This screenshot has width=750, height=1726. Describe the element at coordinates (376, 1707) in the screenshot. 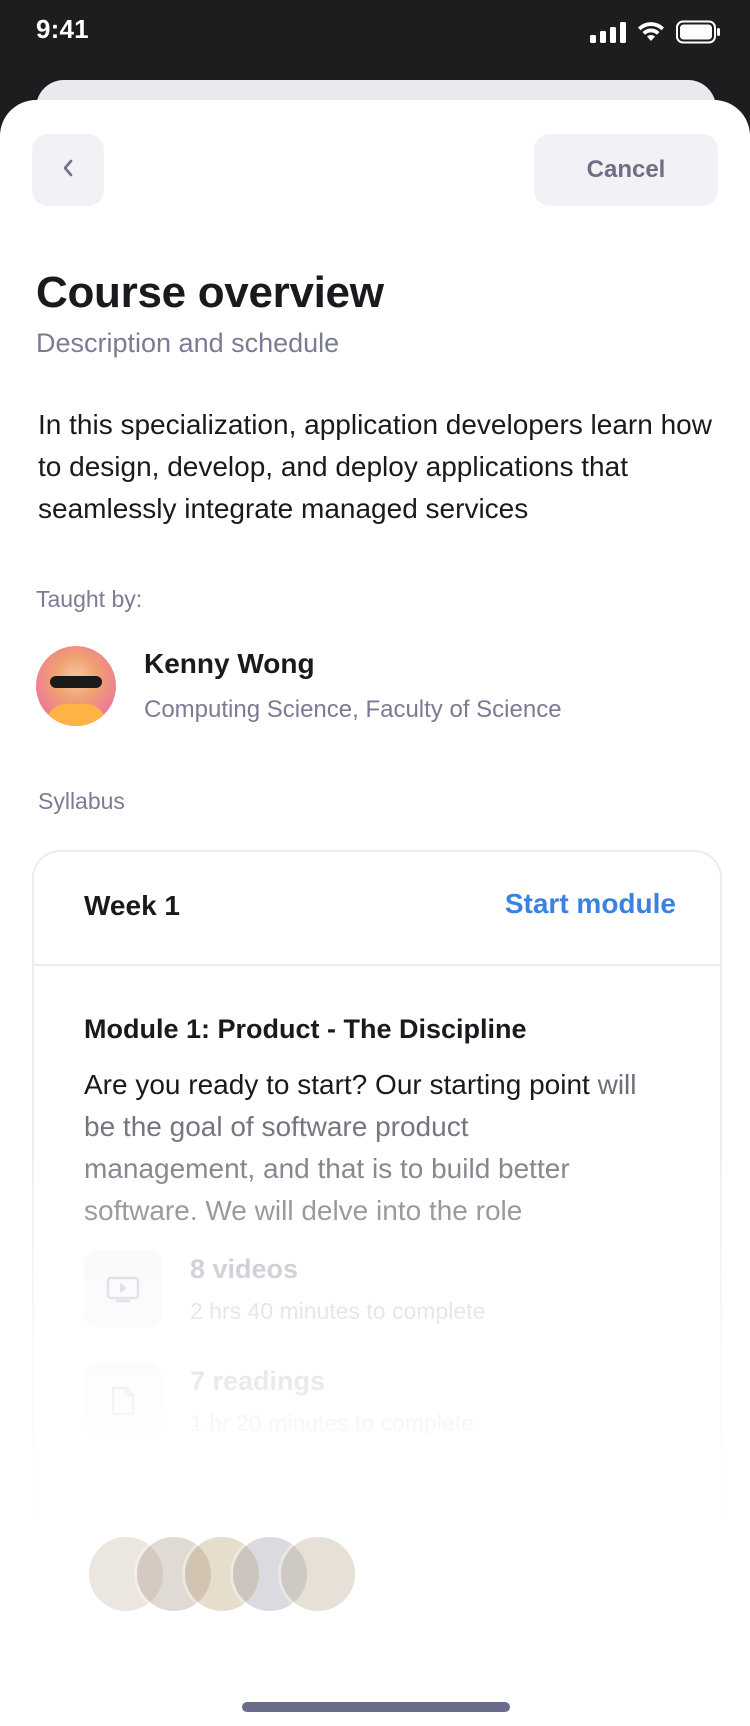

I see `home-indicator` at that location.